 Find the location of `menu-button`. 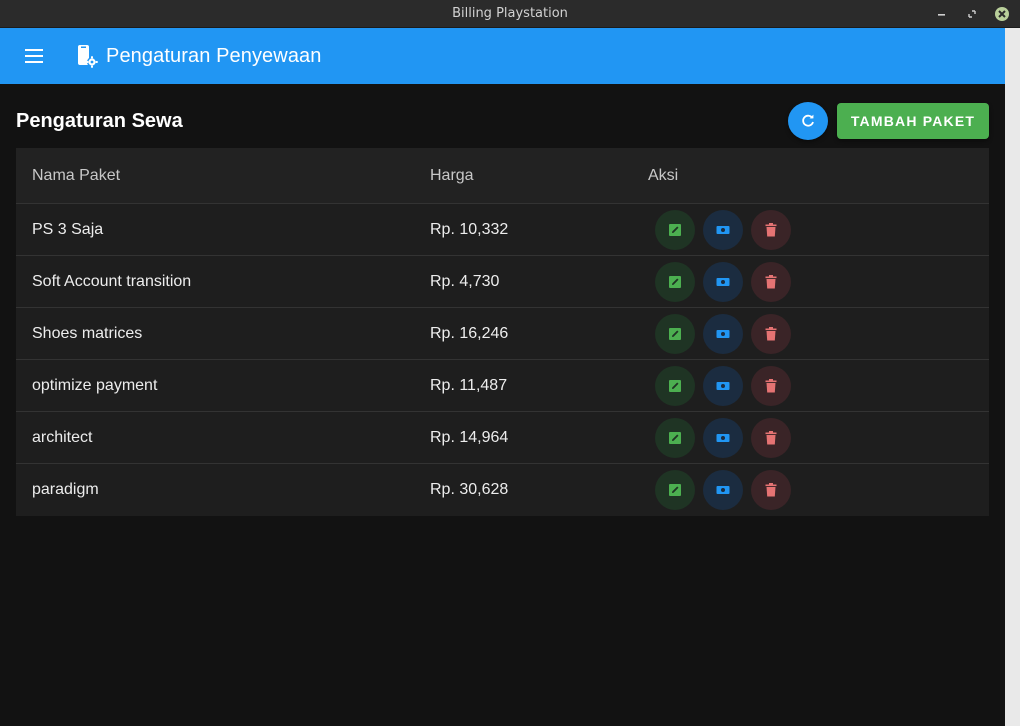

menu-button is located at coordinates (34, 56).